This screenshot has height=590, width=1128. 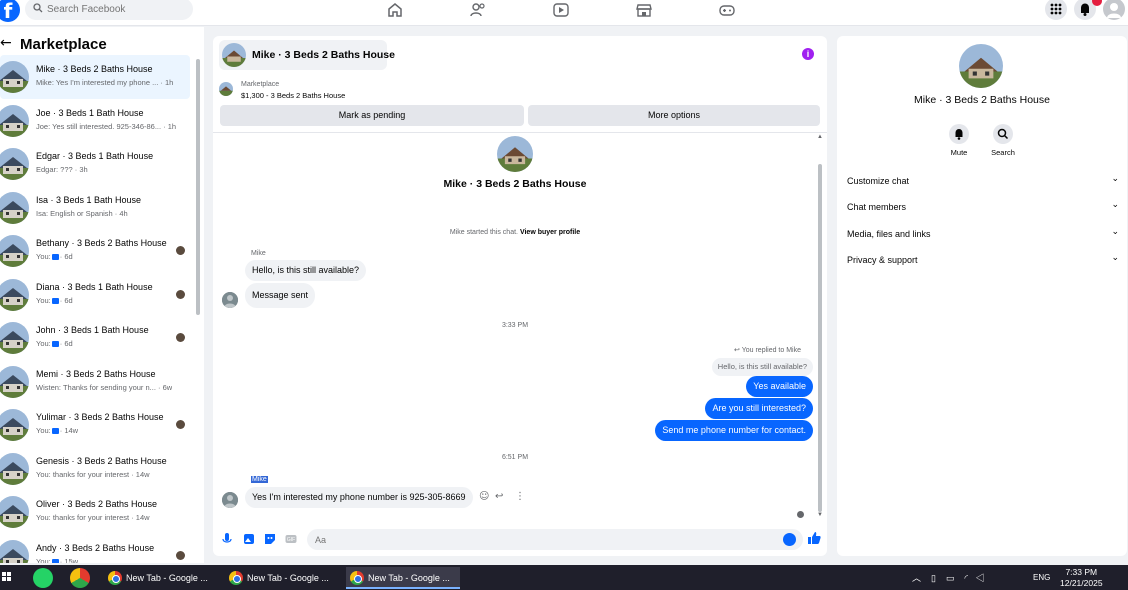 I want to click on mark-pending-button: Mark as pending, so click(x=372, y=115).